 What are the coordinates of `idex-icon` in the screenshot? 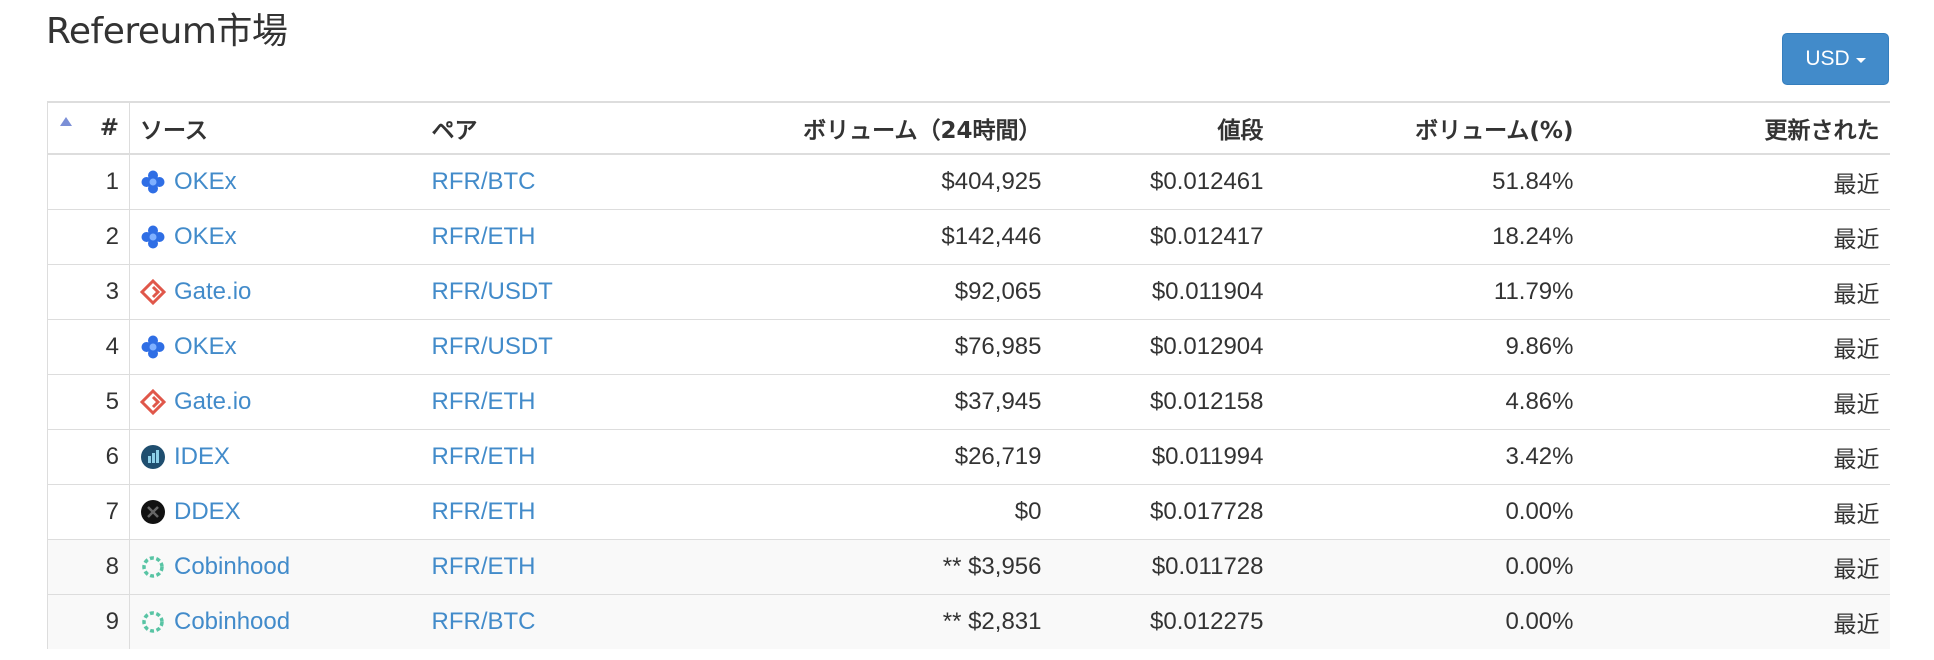 It's located at (153, 457).